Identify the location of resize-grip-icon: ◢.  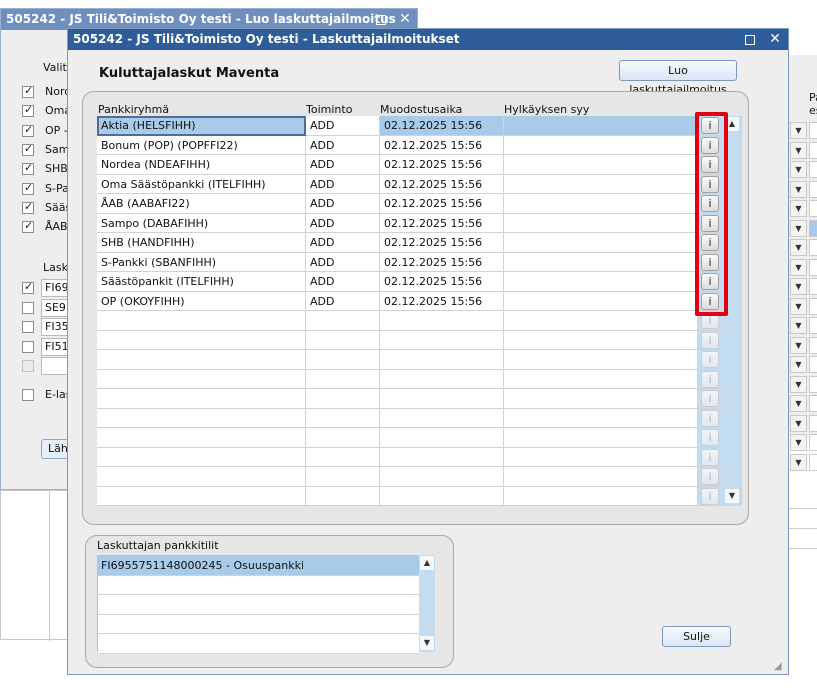
(778, 666).